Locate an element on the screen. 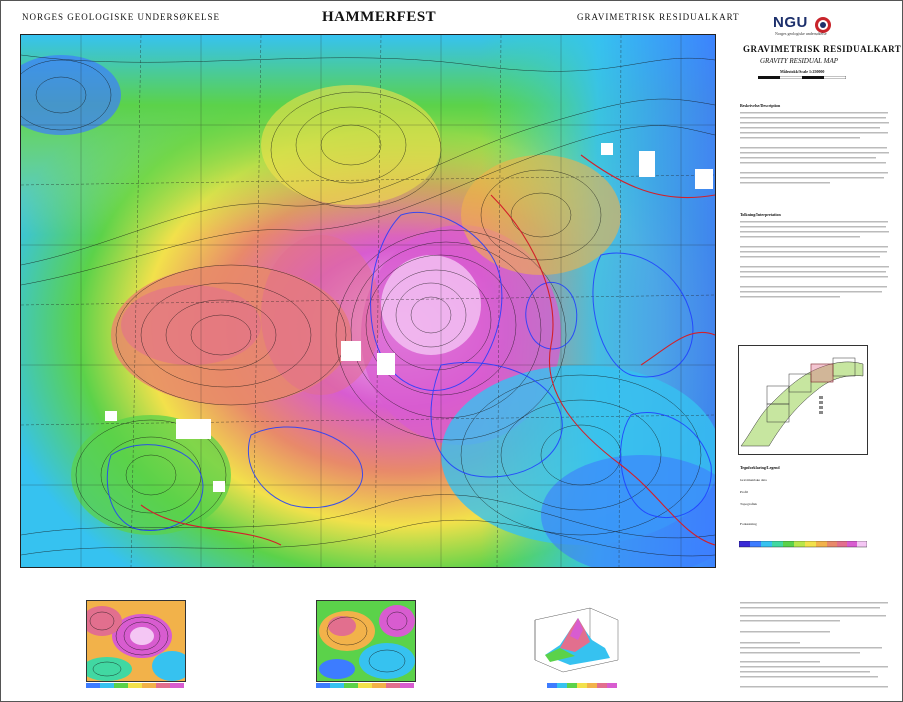 The image size is (903, 702). logo-text: NGU is located at coordinates (790, 22).